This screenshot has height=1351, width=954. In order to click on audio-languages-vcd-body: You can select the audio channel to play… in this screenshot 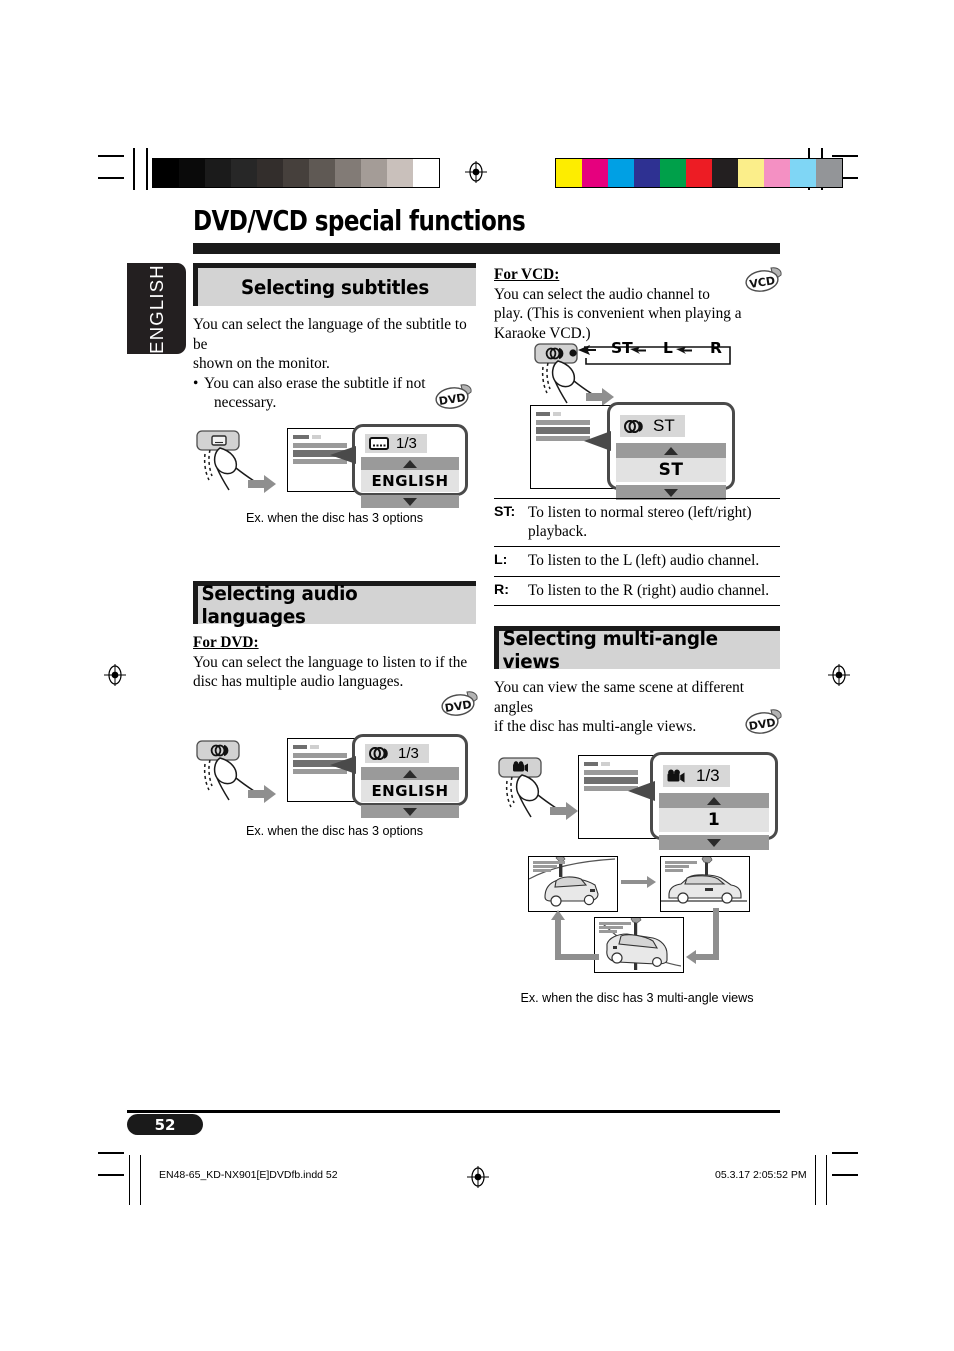, I will do `click(618, 314)`.